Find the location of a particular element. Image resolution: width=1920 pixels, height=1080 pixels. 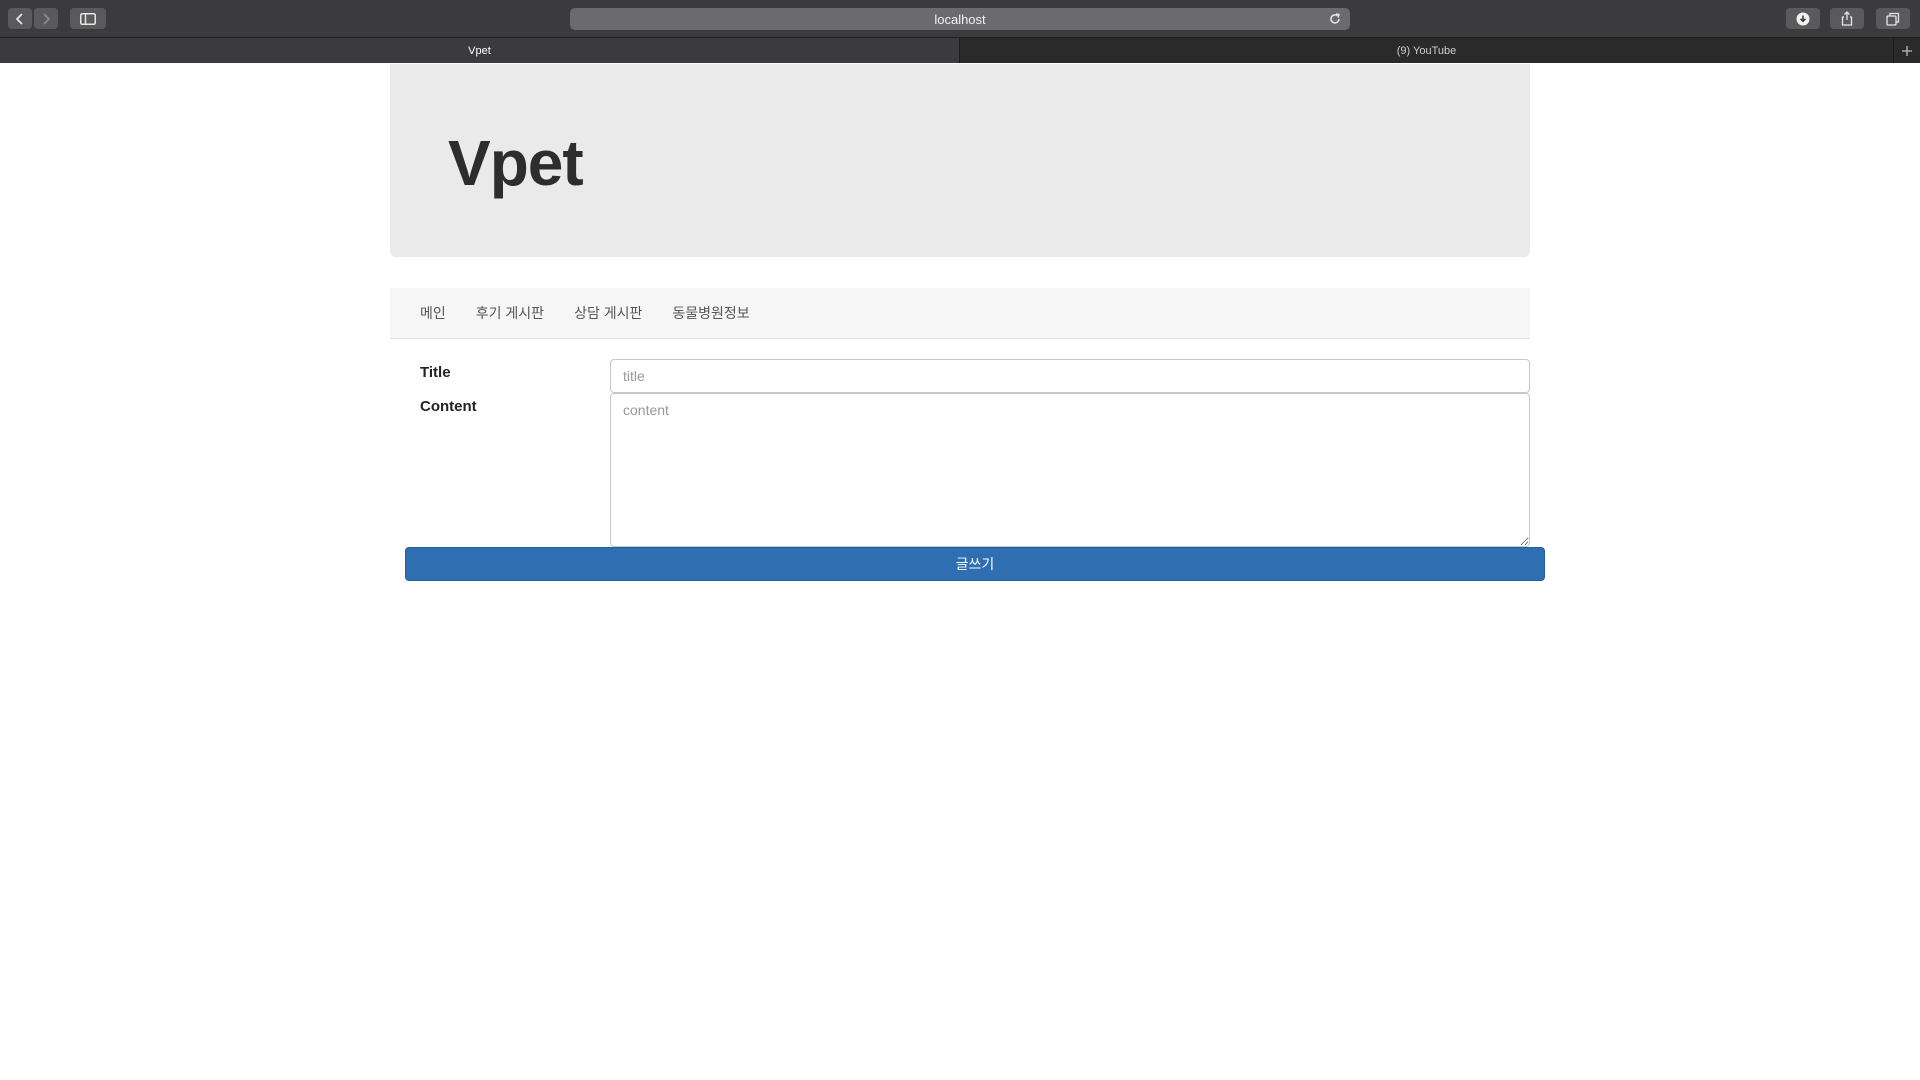

nav-item-main: 메인 is located at coordinates (433, 313).